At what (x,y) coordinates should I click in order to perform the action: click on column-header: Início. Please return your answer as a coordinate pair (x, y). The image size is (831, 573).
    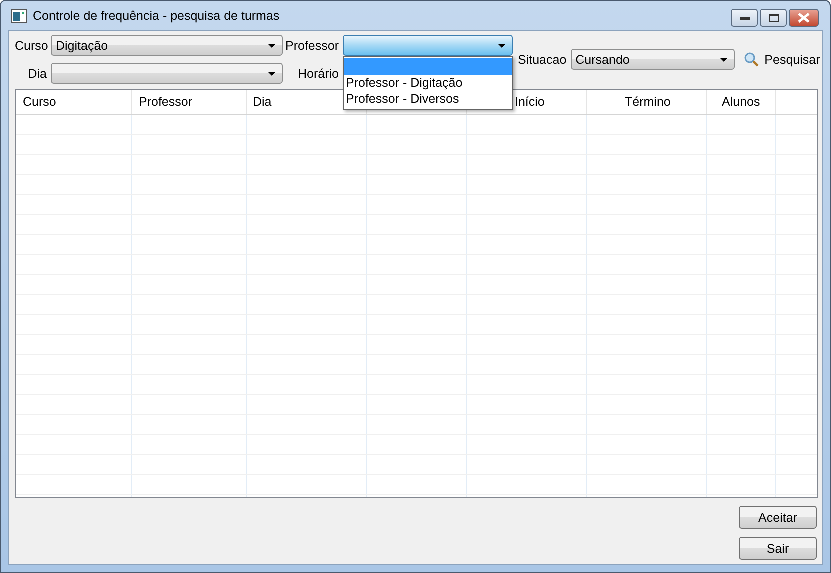
    Looking at the image, I should click on (530, 102).